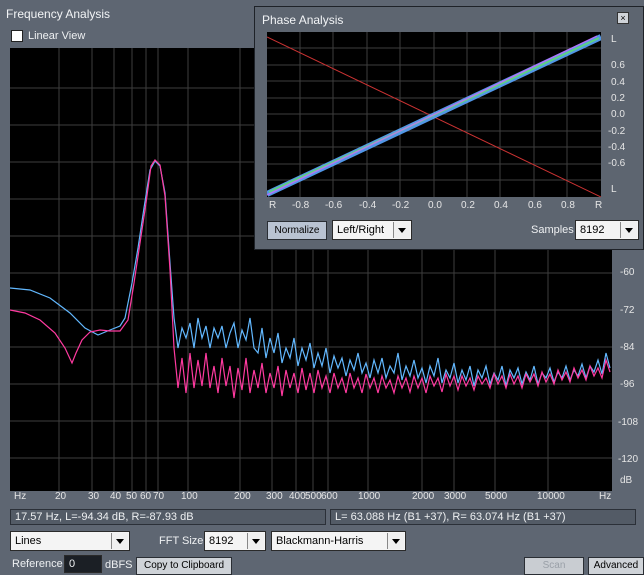 The width and height of the screenshot is (644, 575). What do you see at coordinates (297, 496) in the screenshot?
I see `freq-tick: 400` at bounding box center [297, 496].